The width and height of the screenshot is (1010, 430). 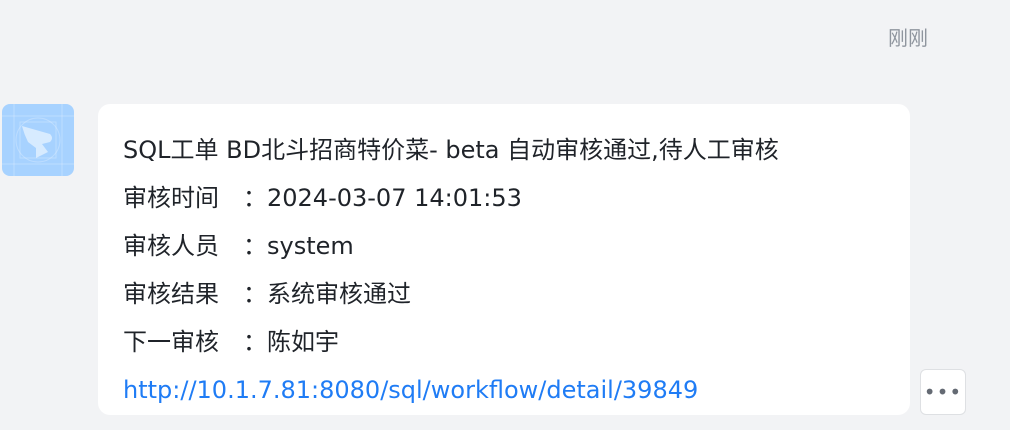 What do you see at coordinates (171, 246) in the screenshot?
I see `field-label: 审核人员` at bounding box center [171, 246].